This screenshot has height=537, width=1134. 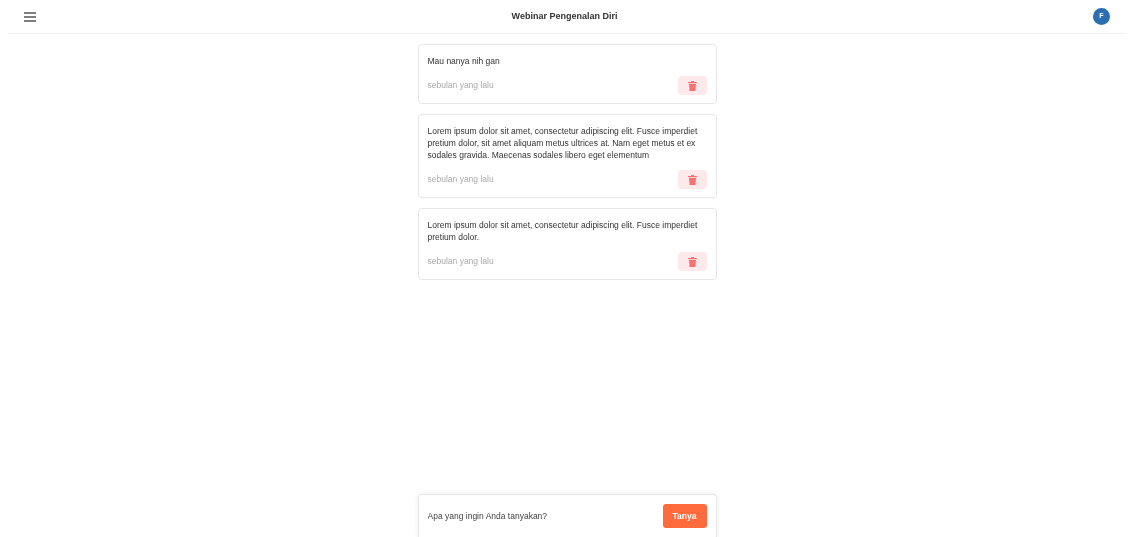 What do you see at coordinates (30, 16) in the screenshot?
I see `menu-icon` at bounding box center [30, 16].